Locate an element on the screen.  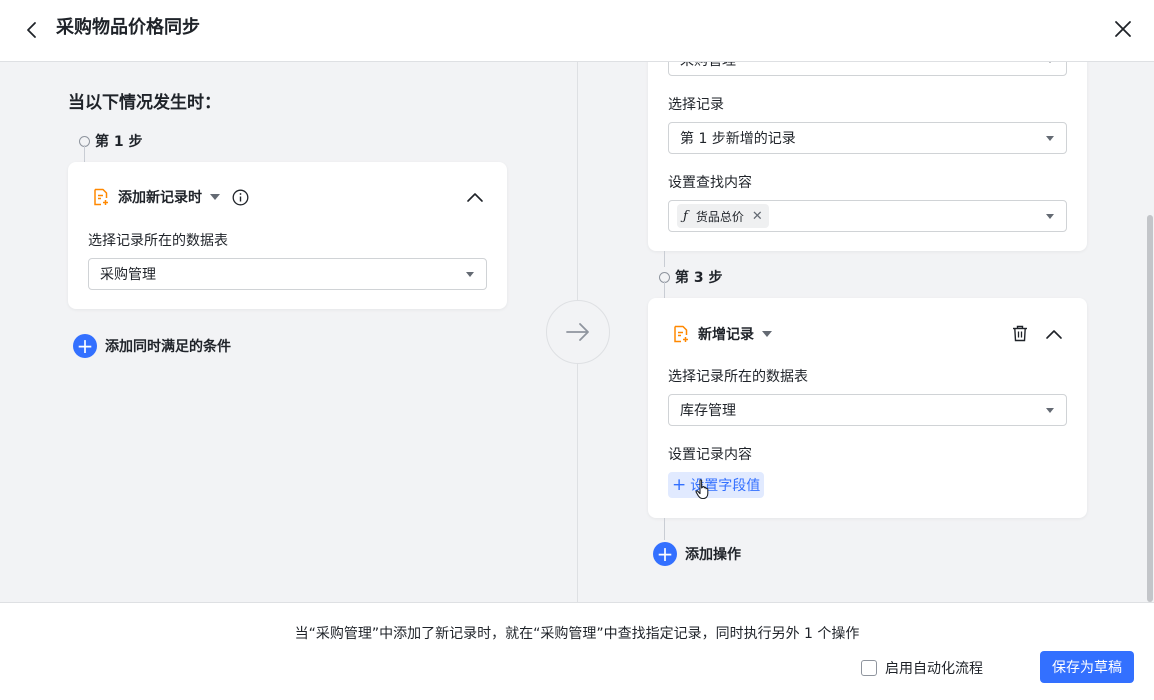
scrollbar-thumb is located at coordinates (1150, 408).